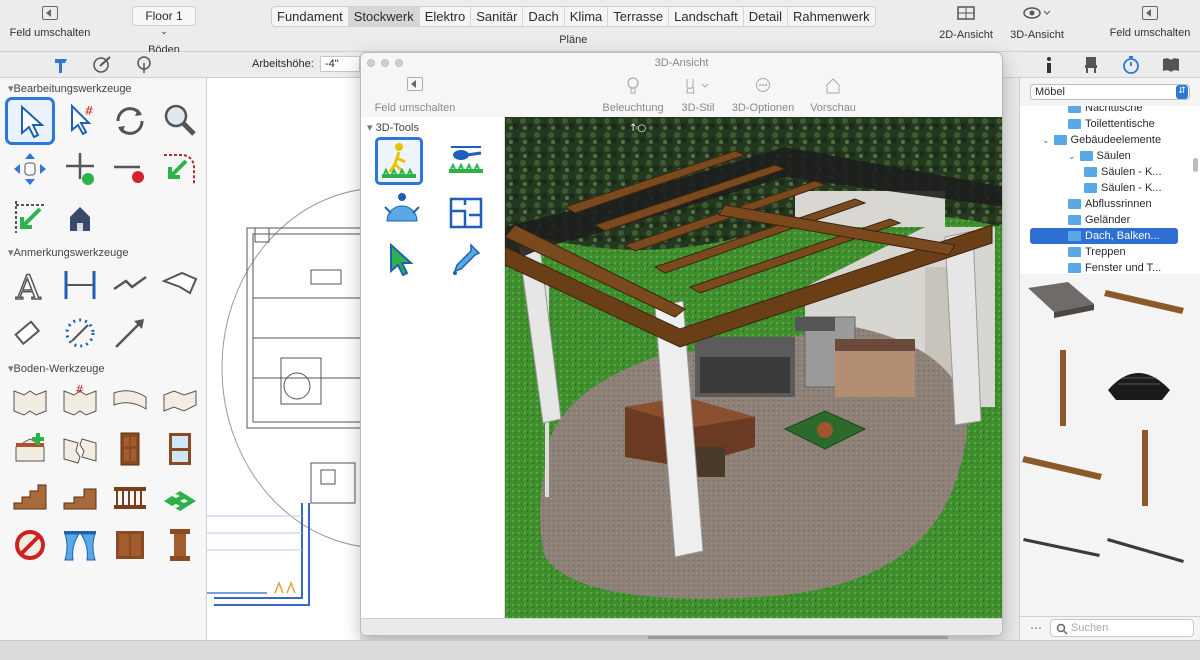 The width and height of the screenshot is (1200, 660). Describe the element at coordinates (639, 16) in the screenshot. I see `tab-terrasse: Terrasse` at that location.